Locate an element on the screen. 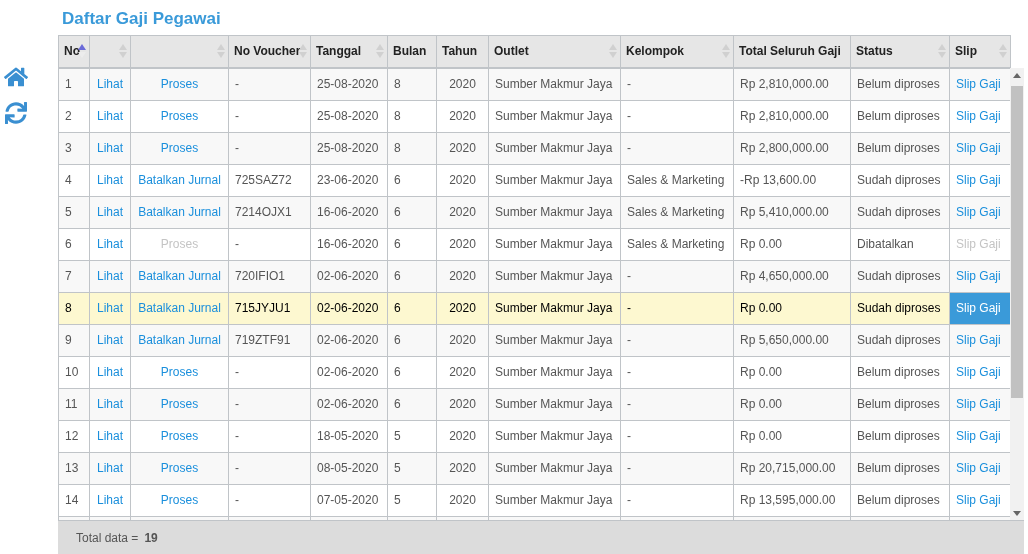 Image resolution: width=1028 pixels, height=554 pixels. home-icon is located at coordinates (16, 77).